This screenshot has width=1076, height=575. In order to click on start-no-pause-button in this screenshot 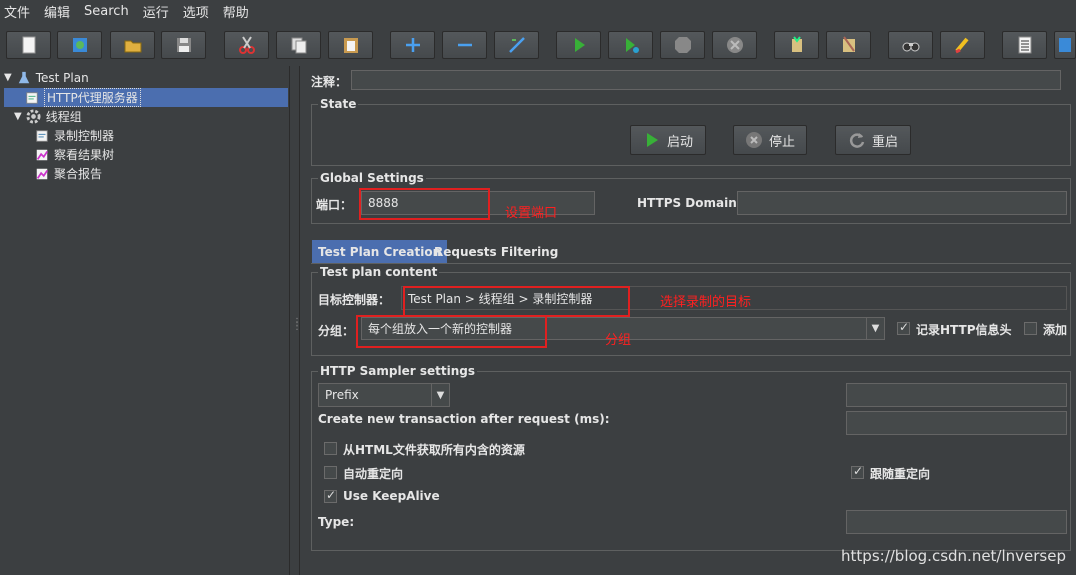, I will do `click(630, 45)`.